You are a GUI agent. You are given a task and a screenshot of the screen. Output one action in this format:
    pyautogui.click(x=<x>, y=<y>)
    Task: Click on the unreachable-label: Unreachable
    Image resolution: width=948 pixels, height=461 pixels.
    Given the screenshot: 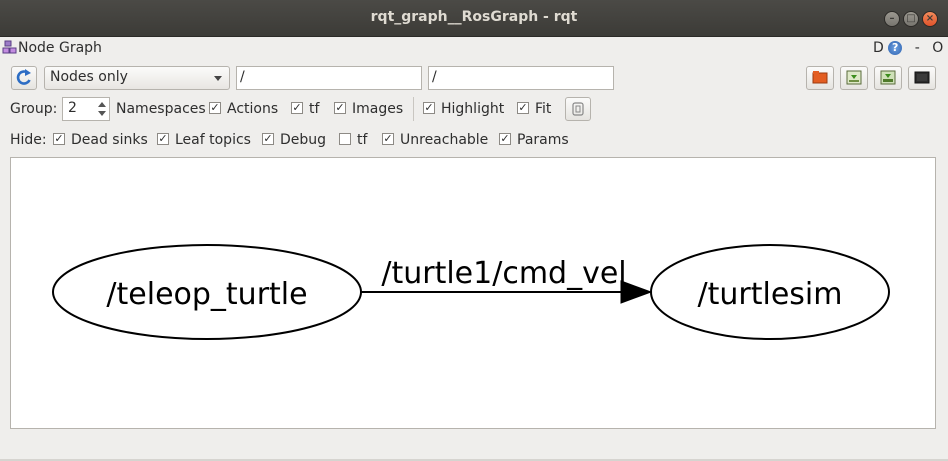 What is the action you would take?
    pyautogui.click(x=444, y=140)
    